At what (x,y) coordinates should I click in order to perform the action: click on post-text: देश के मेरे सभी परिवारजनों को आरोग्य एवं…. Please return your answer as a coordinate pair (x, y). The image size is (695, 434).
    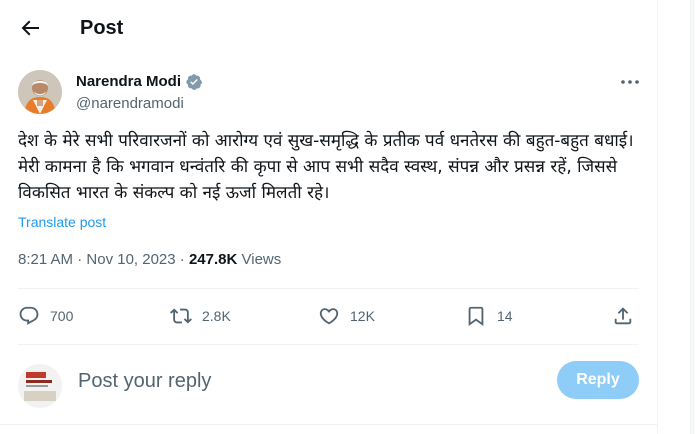
    Looking at the image, I should click on (326, 167).